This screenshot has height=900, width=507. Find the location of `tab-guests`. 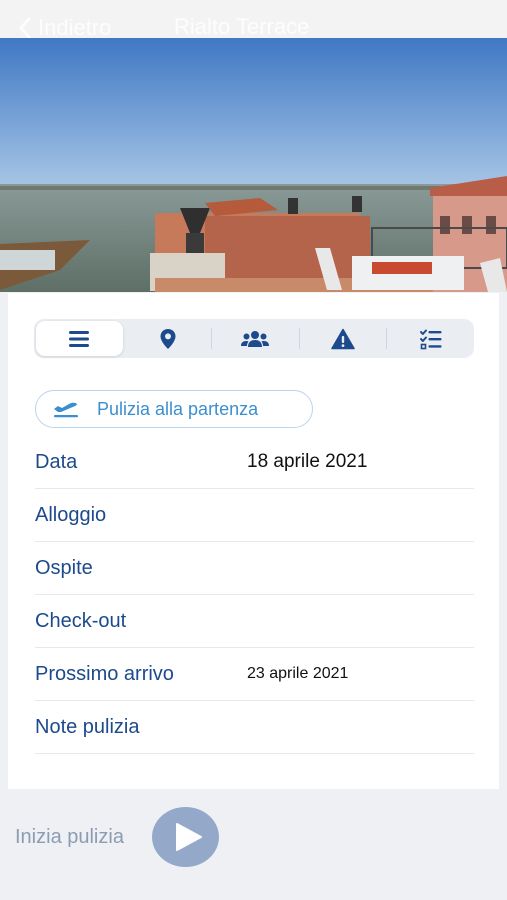

tab-guests is located at coordinates (255, 338).